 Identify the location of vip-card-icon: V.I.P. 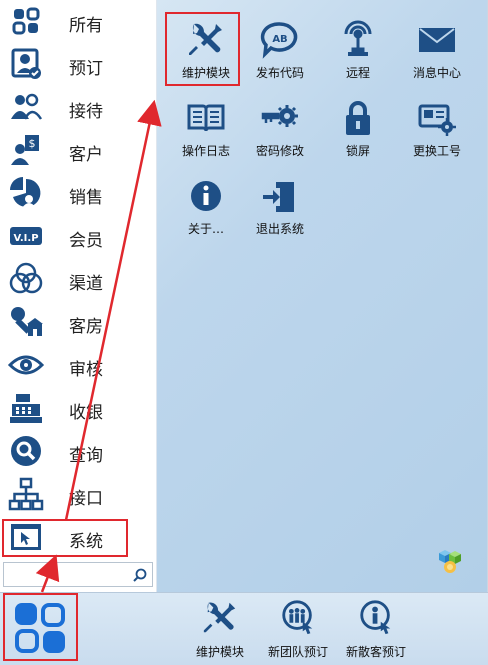
(26, 236).